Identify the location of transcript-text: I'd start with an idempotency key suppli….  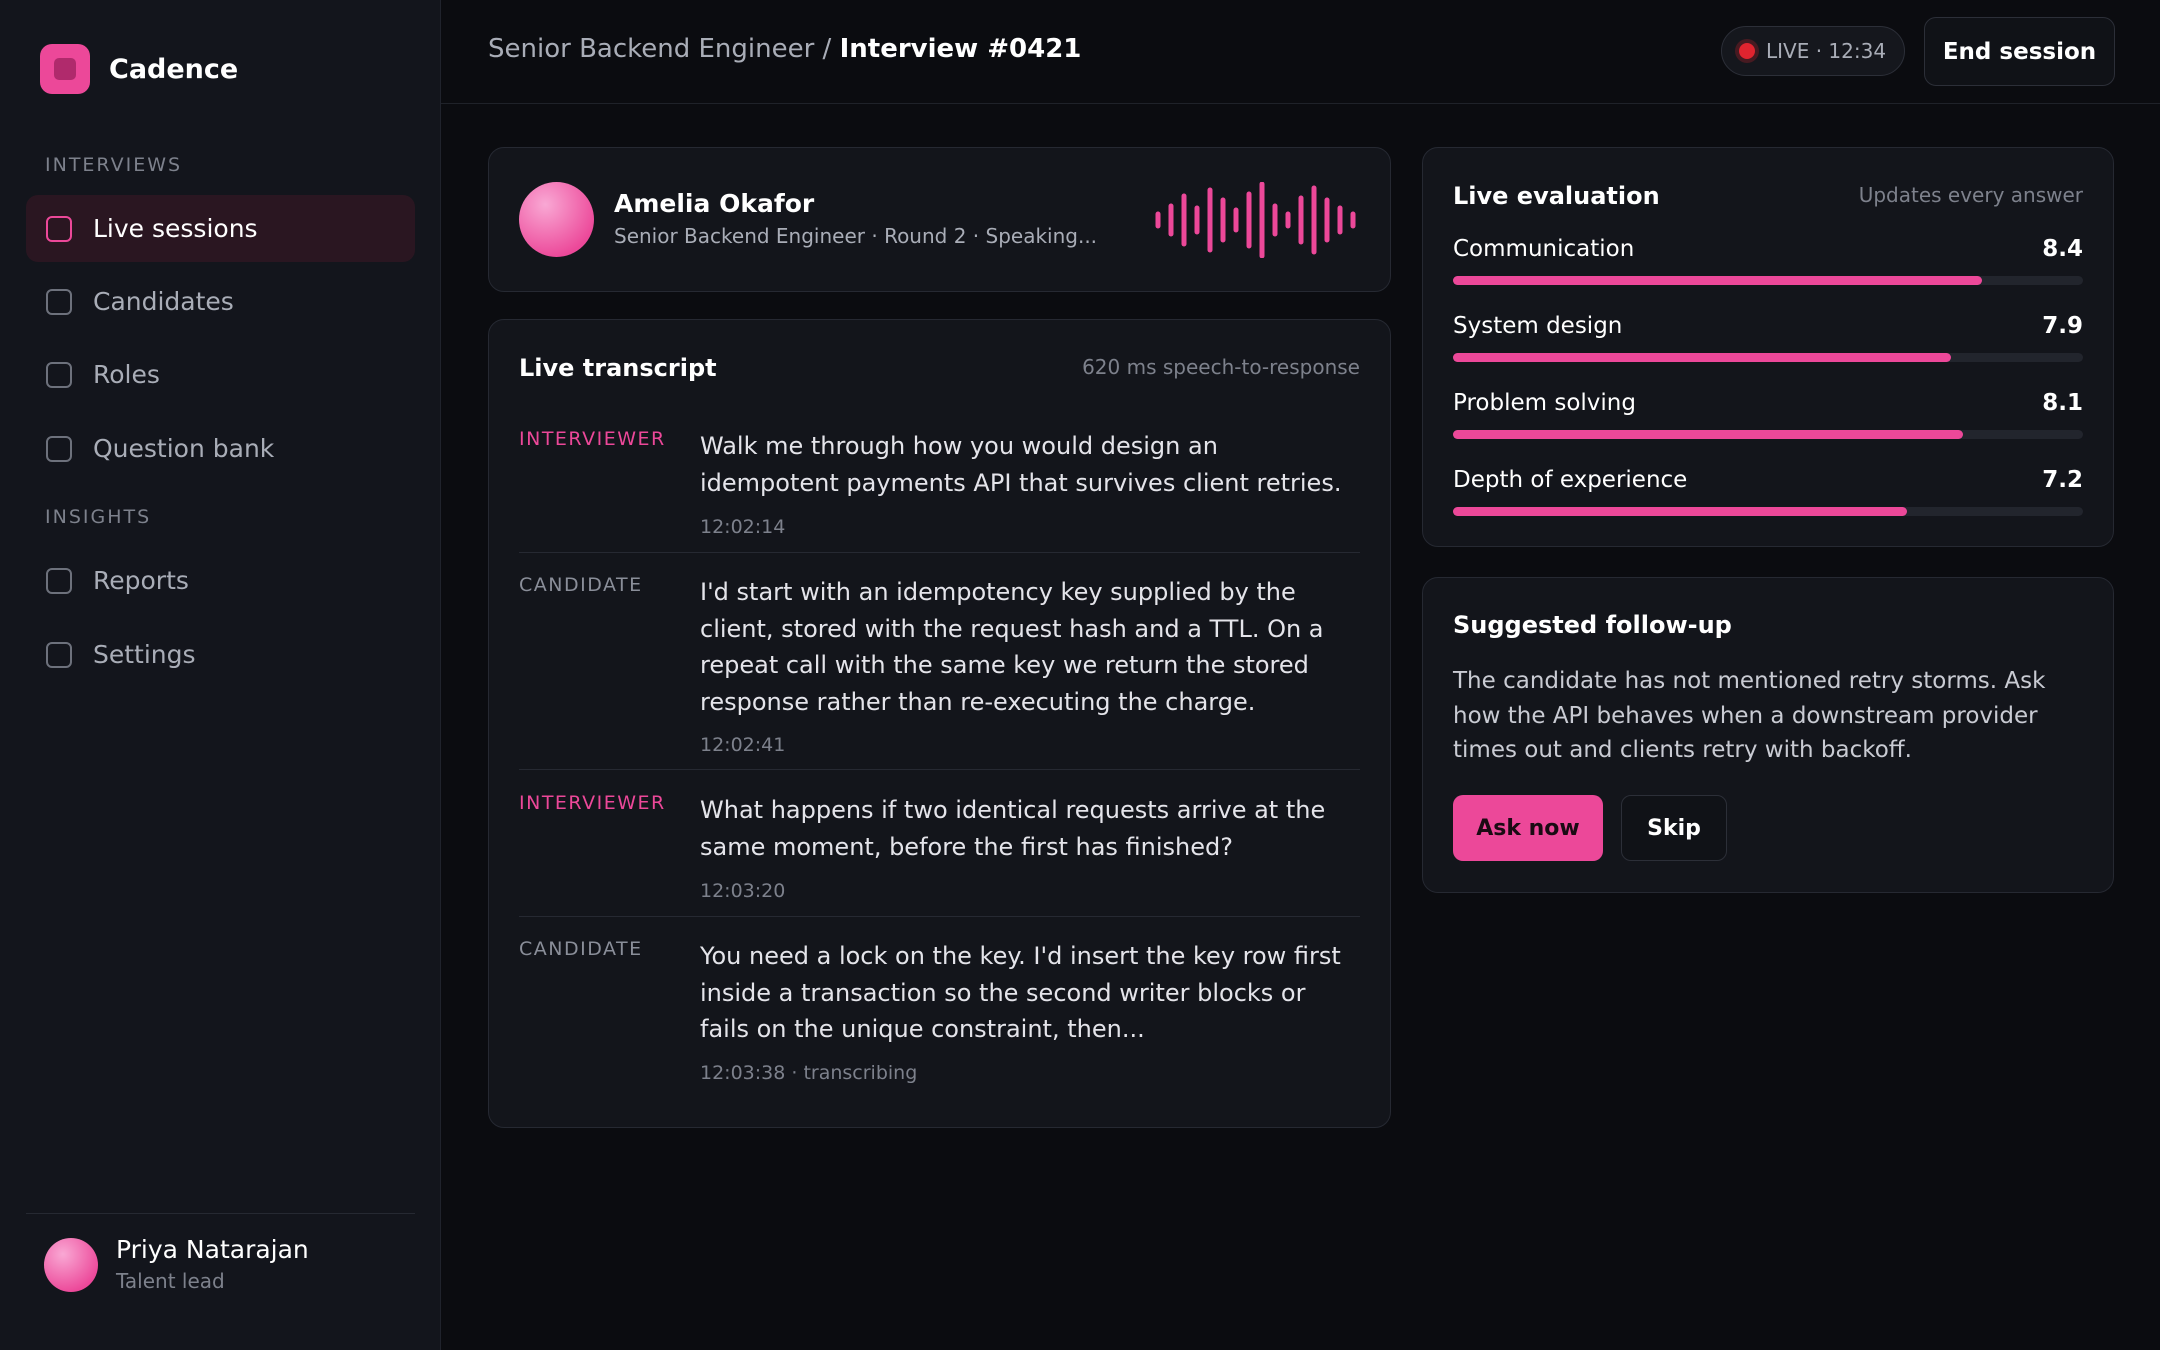
(1012, 647).